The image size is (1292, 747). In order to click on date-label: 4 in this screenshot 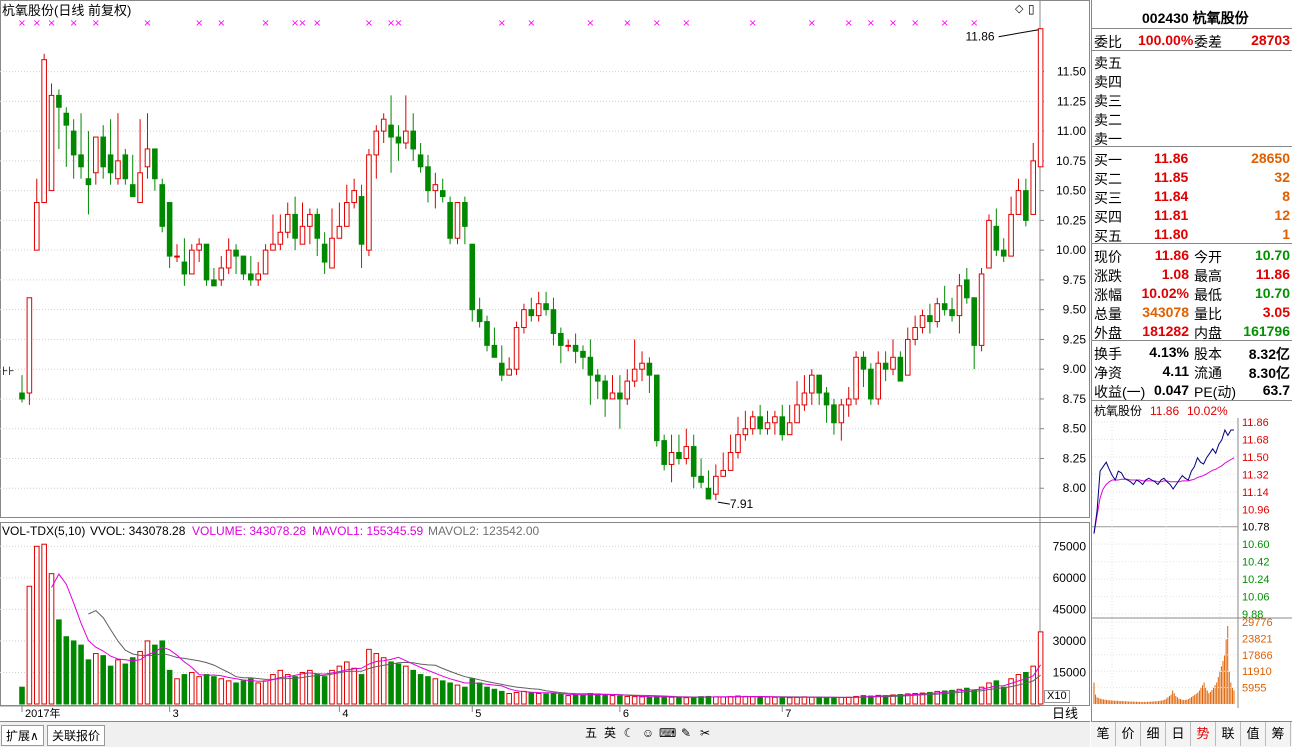, I will do `click(345, 714)`.